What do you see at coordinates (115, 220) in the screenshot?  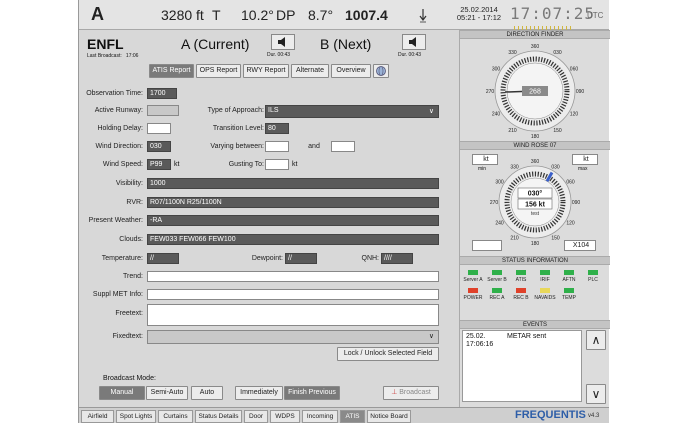 I see `present-weather-label: Present Weather:` at bounding box center [115, 220].